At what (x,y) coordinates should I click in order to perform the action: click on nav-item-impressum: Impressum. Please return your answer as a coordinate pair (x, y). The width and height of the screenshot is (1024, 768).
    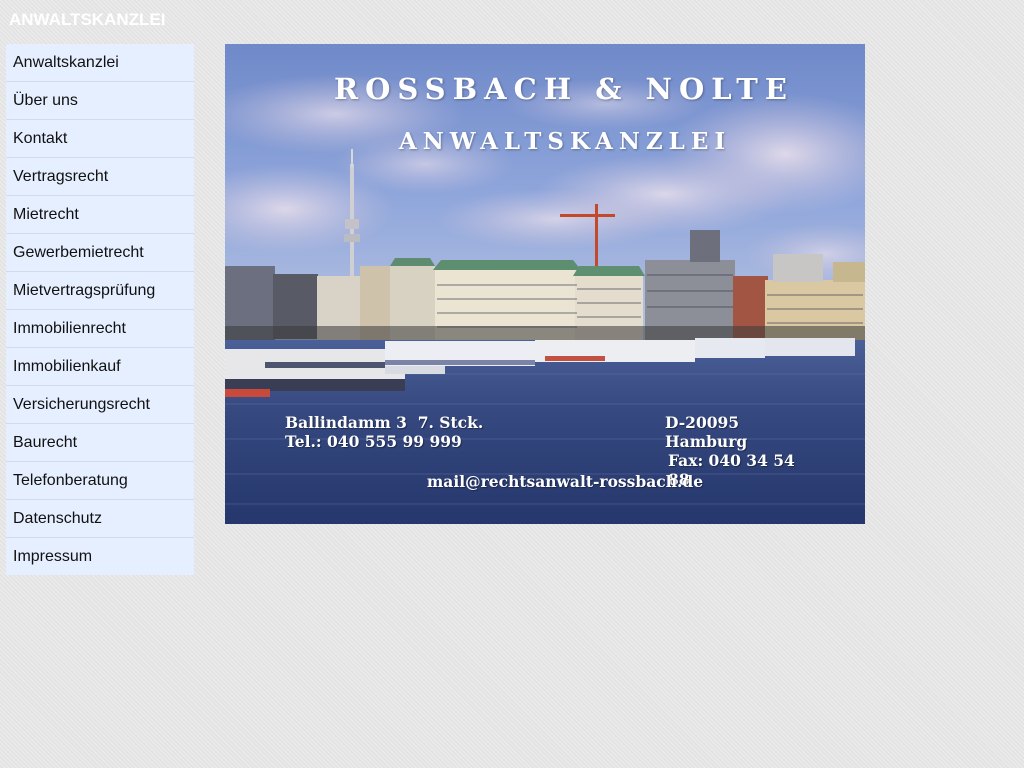
    Looking at the image, I should click on (100, 556).